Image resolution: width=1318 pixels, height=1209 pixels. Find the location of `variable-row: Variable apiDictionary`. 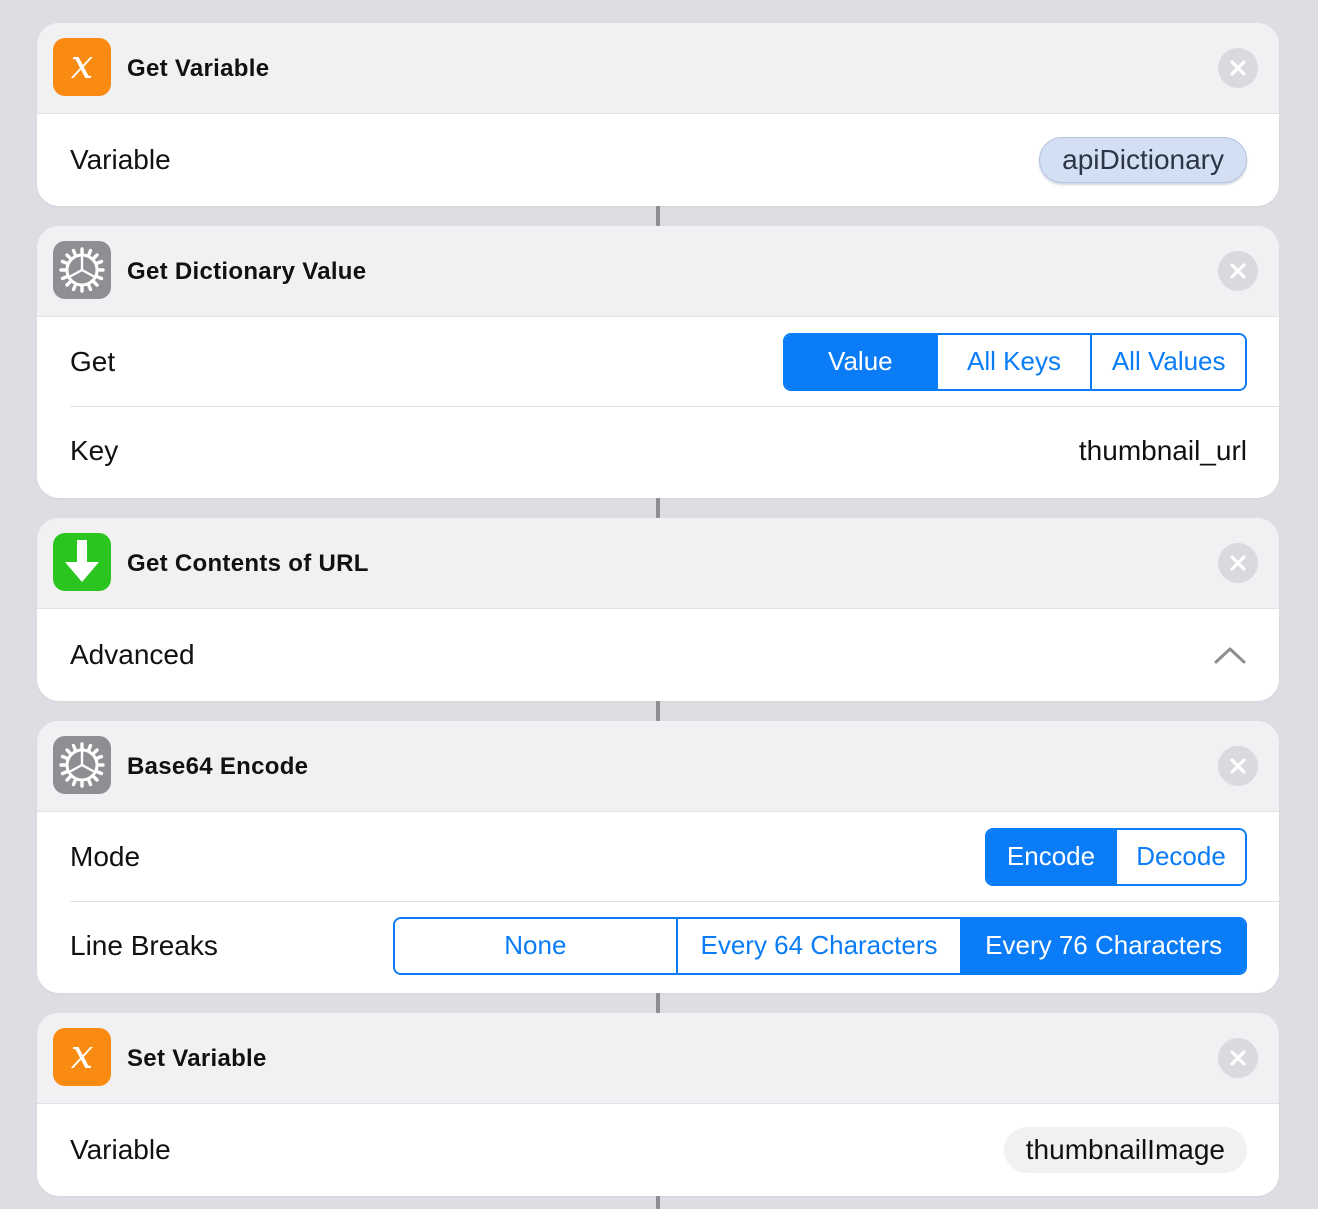

variable-row: Variable apiDictionary is located at coordinates (658, 160).